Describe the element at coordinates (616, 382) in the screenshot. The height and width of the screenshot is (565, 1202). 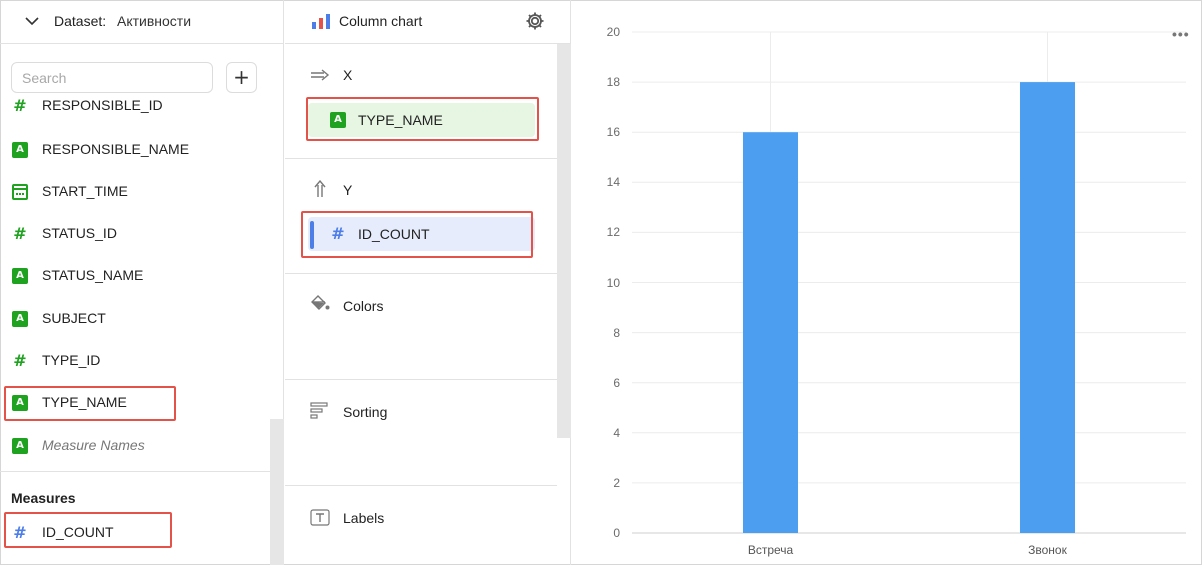
I see `y-tick-label: 6` at that location.